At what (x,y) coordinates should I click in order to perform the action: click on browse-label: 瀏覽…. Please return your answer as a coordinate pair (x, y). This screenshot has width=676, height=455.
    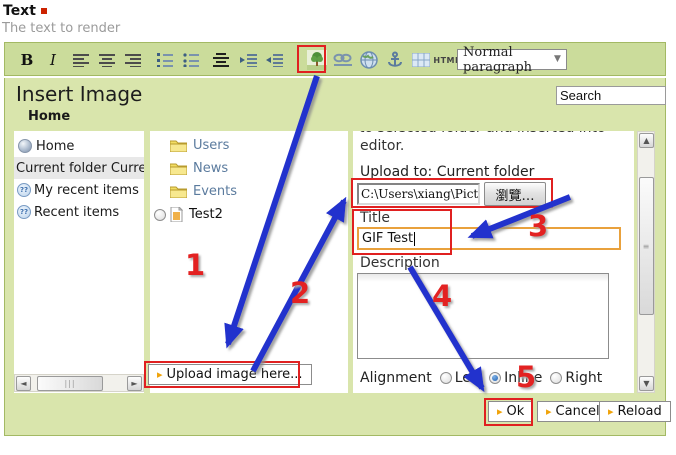
    Looking at the image, I should click on (515, 196).